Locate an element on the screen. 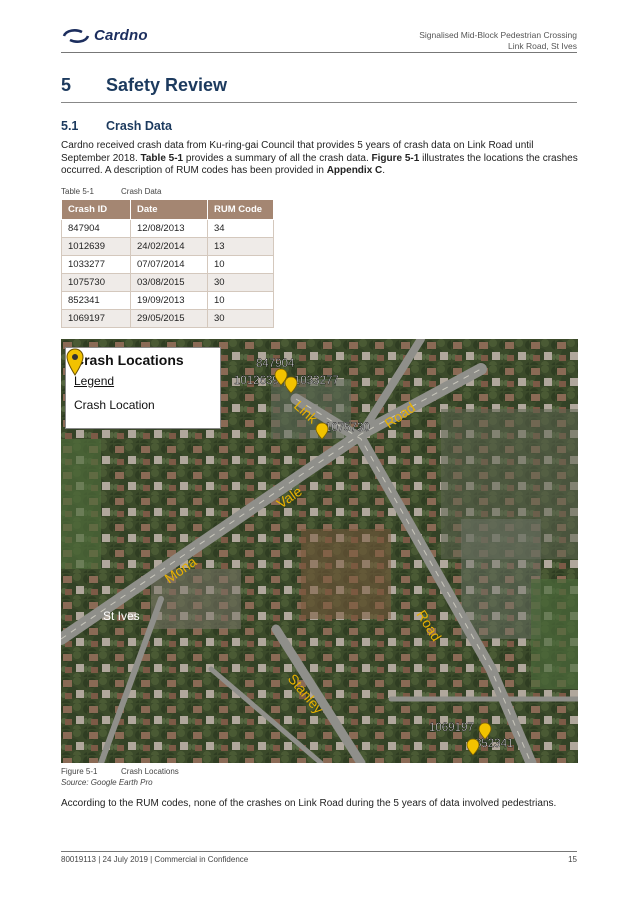 The width and height of the screenshot is (638, 900). marker-label-1069197: 1069197 is located at coordinates (451, 728).